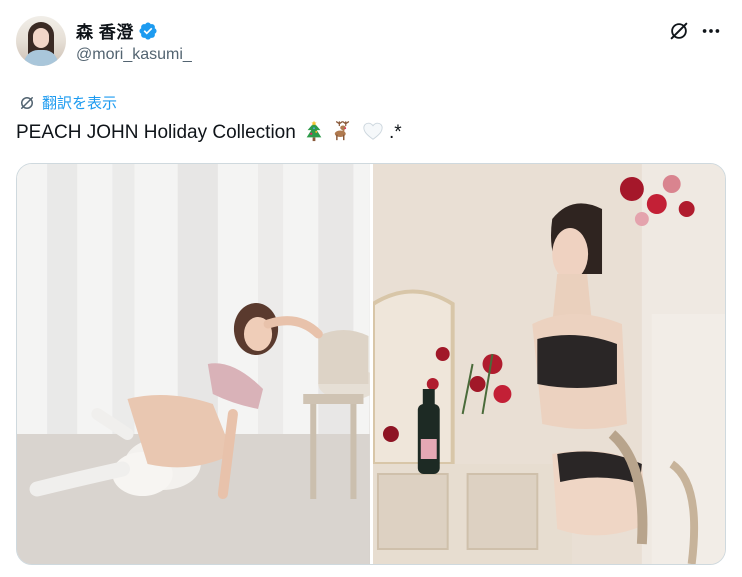  I want to click on tweet-text: PEACH JOHN Holiday Collection .*, so click(209, 132).